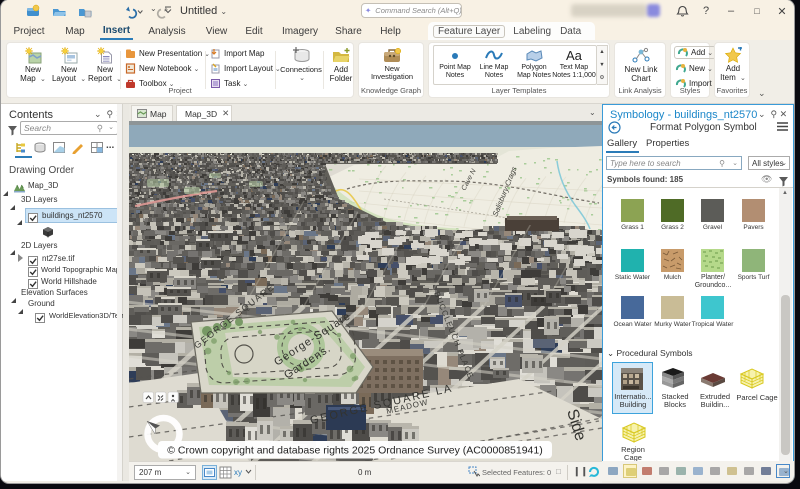  What do you see at coordinates (574, 55) in the screenshot?
I see `svg-text: Aa` at bounding box center [574, 55].